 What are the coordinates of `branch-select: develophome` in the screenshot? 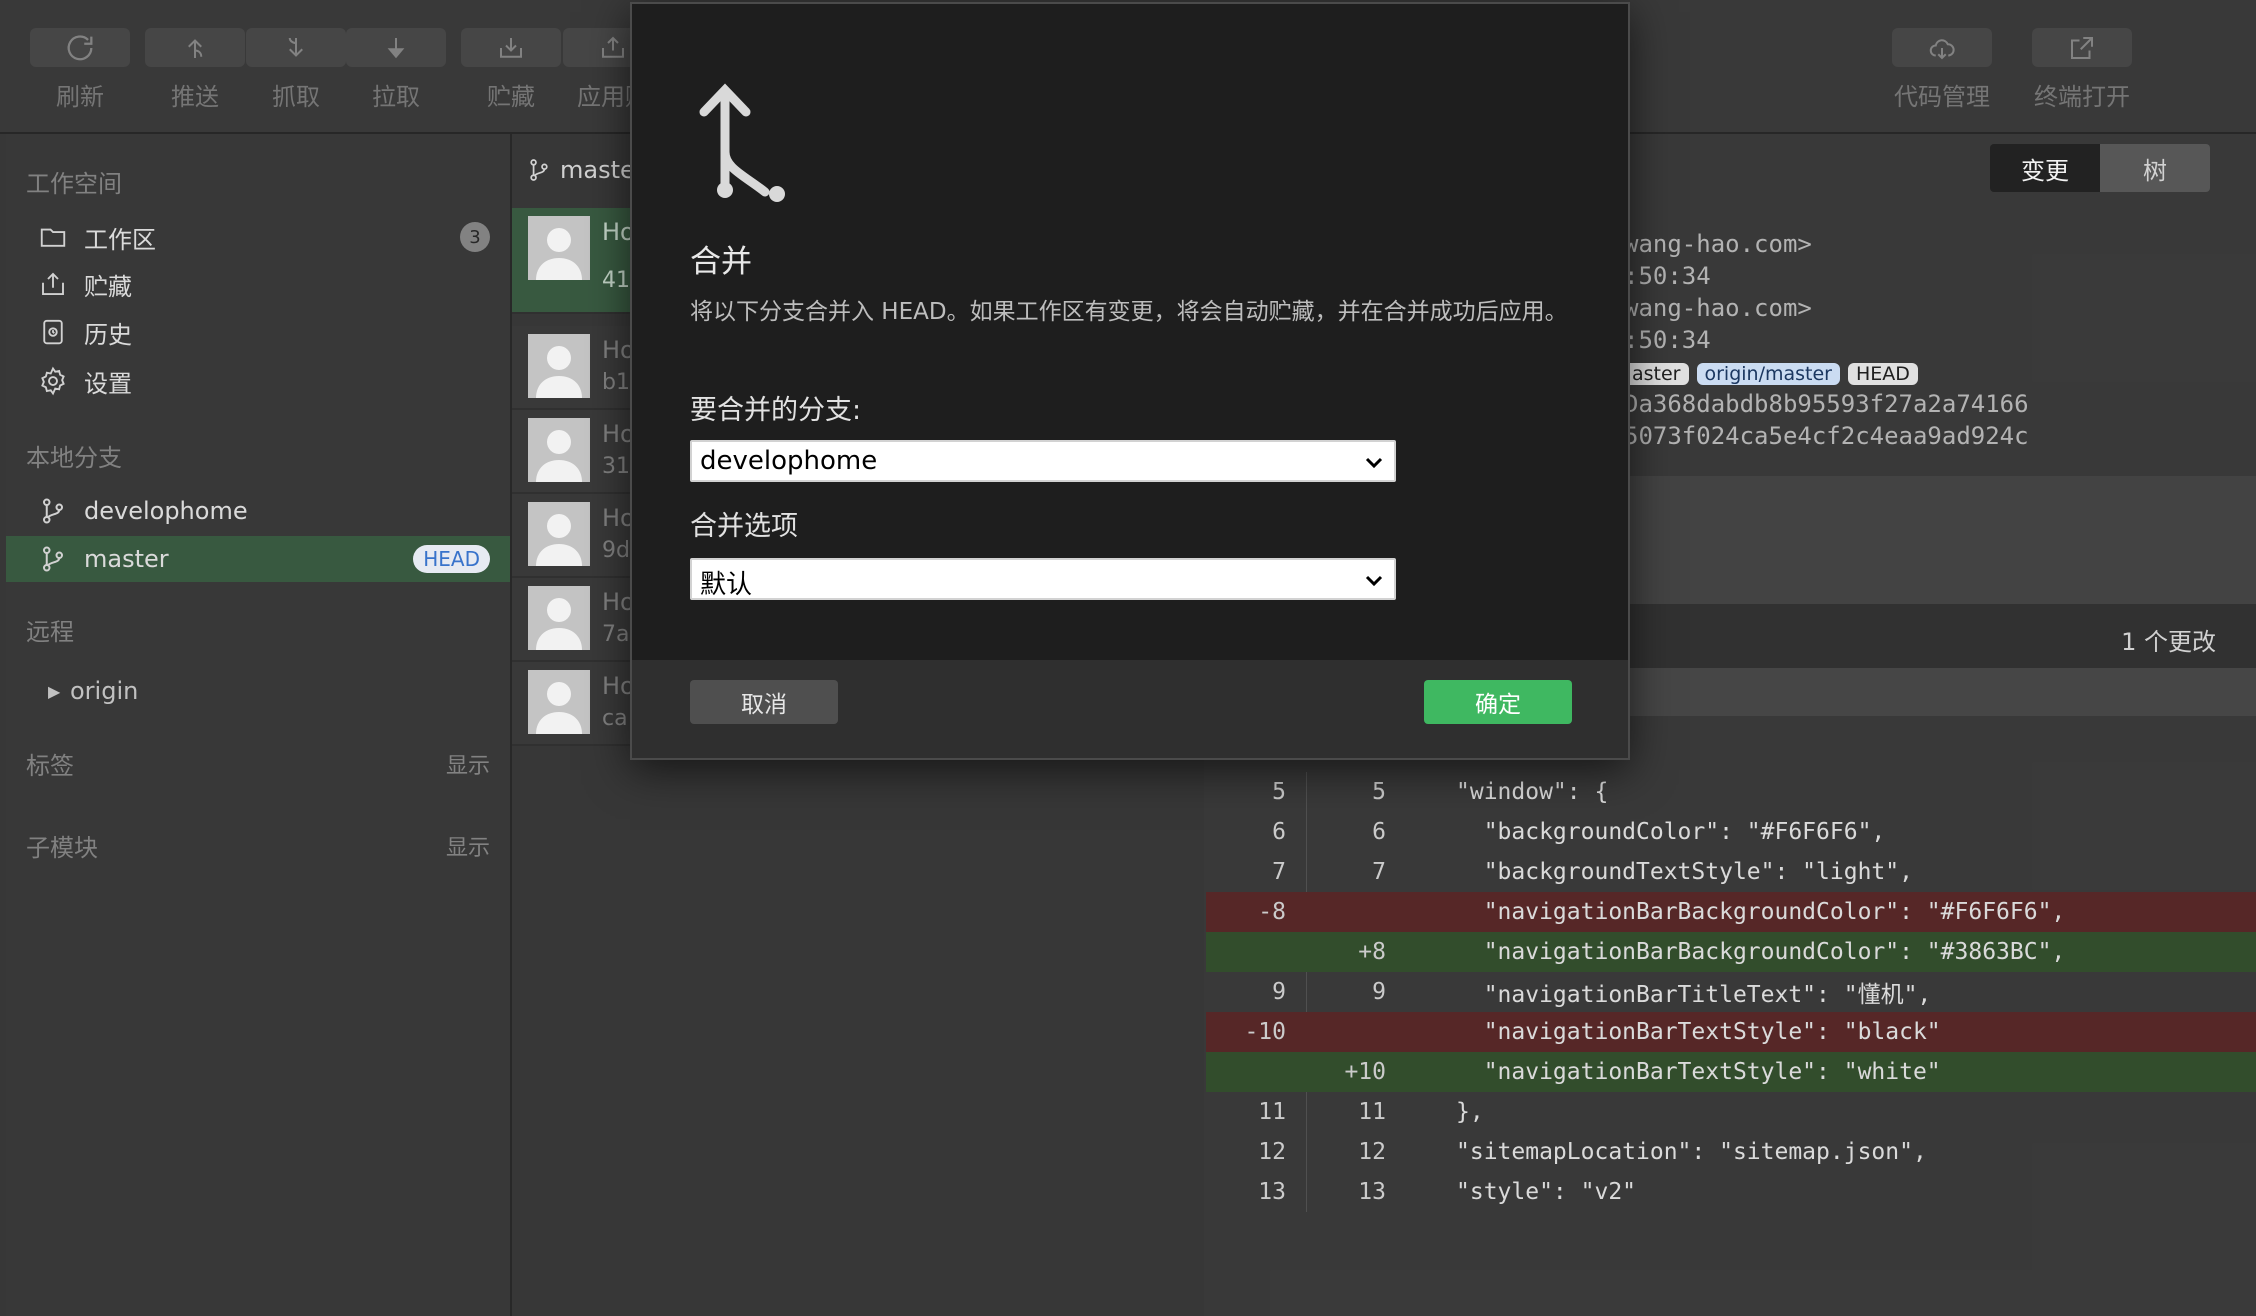 It's located at (1043, 461).